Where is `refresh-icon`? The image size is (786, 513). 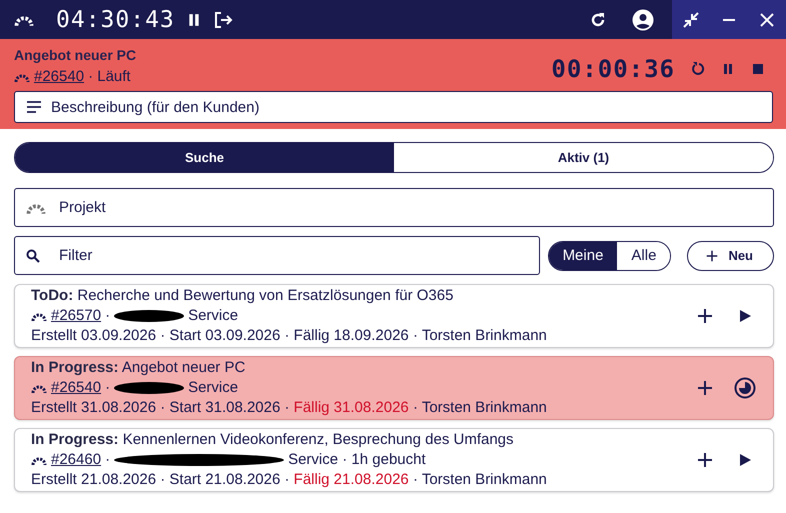 refresh-icon is located at coordinates (598, 19).